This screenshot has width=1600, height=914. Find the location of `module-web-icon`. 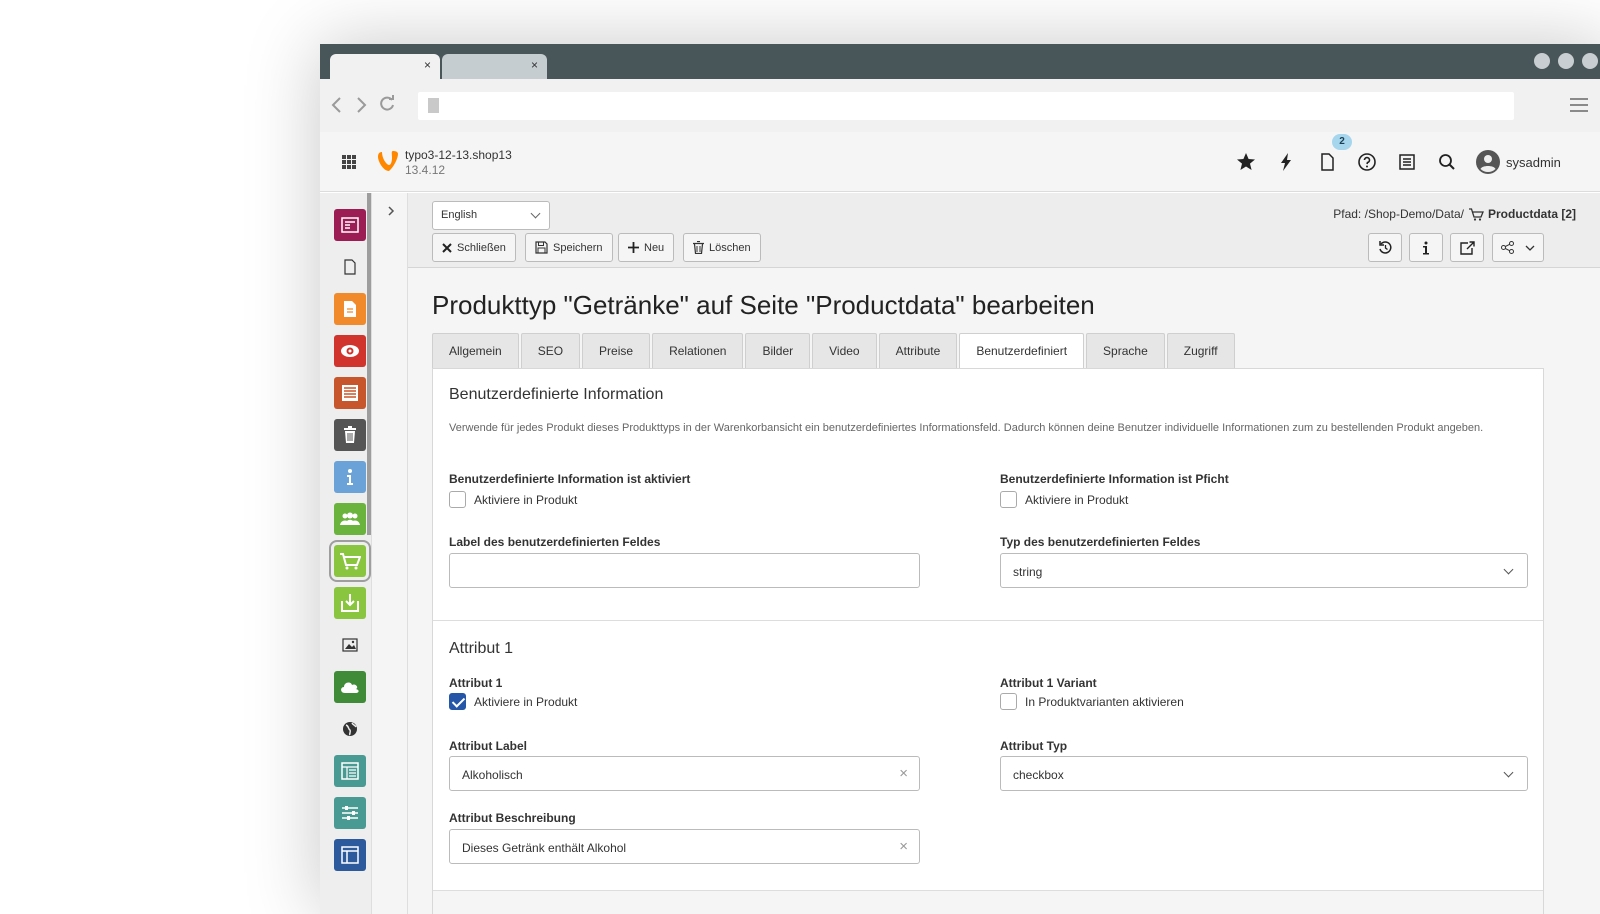

module-web-icon is located at coordinates (350, 225).